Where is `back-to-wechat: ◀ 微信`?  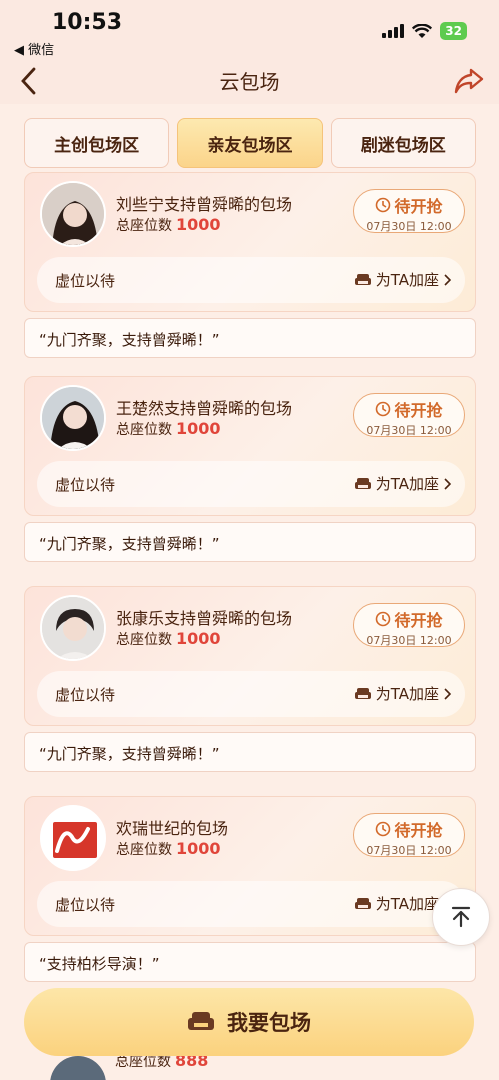 back-to-wechat: ◀ 微信 is located at coordinates (34, 48).